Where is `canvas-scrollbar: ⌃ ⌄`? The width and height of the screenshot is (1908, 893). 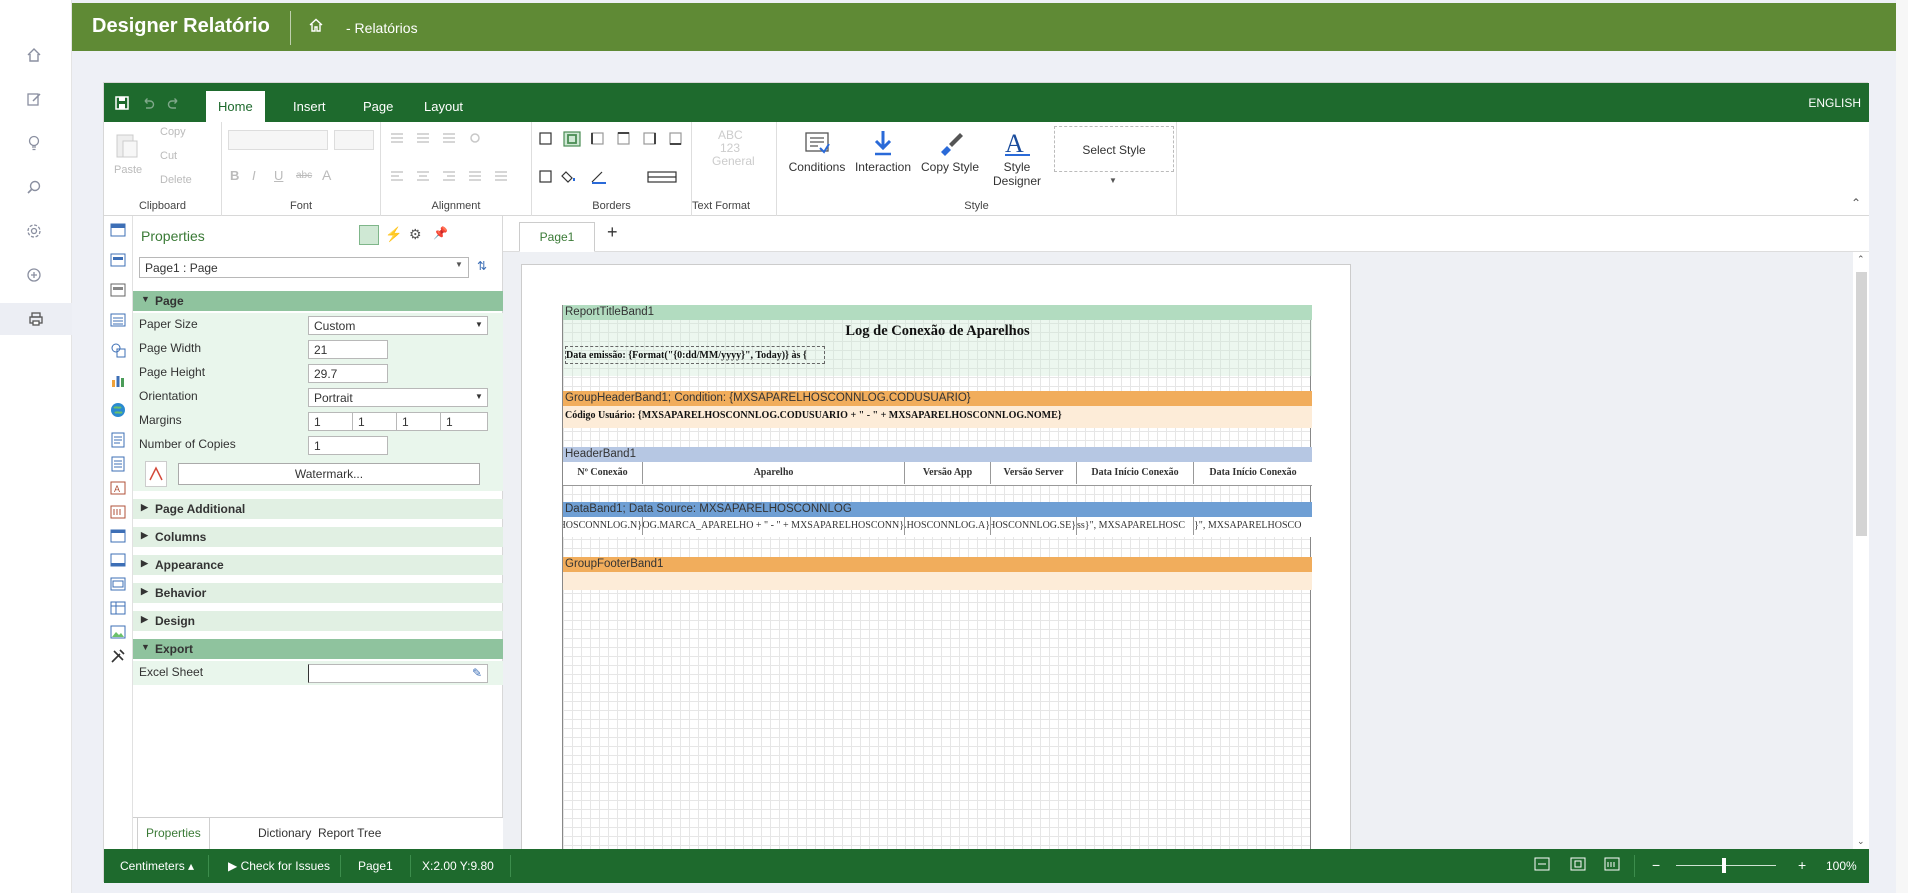 canvas-scrollbar: ⌃ ⌄ is located at coordinates (1861, 550).